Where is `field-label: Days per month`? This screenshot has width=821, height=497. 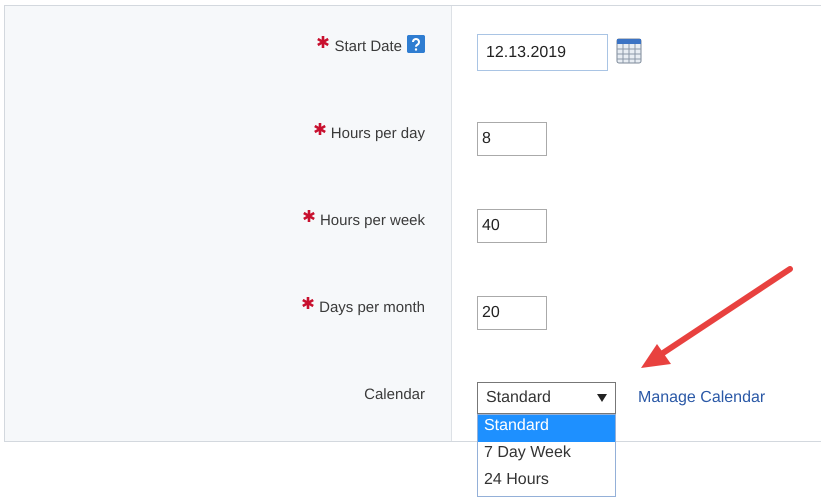 field-label: Days per month is located at coordinates (372, 307).